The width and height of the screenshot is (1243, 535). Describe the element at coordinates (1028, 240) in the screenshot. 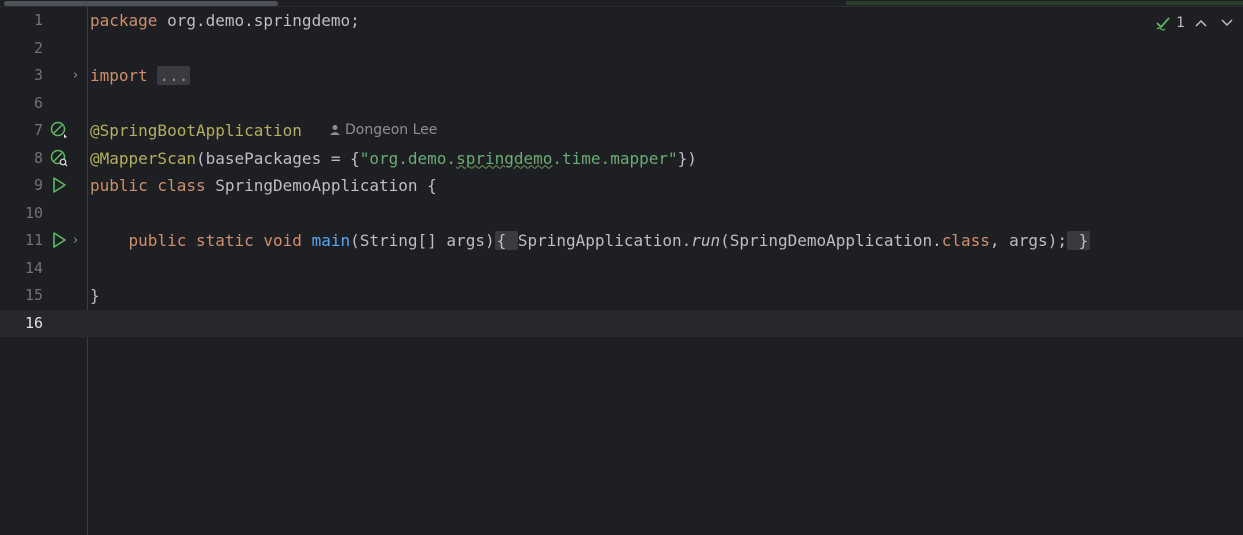

I see `code-token: , args);` at that location.